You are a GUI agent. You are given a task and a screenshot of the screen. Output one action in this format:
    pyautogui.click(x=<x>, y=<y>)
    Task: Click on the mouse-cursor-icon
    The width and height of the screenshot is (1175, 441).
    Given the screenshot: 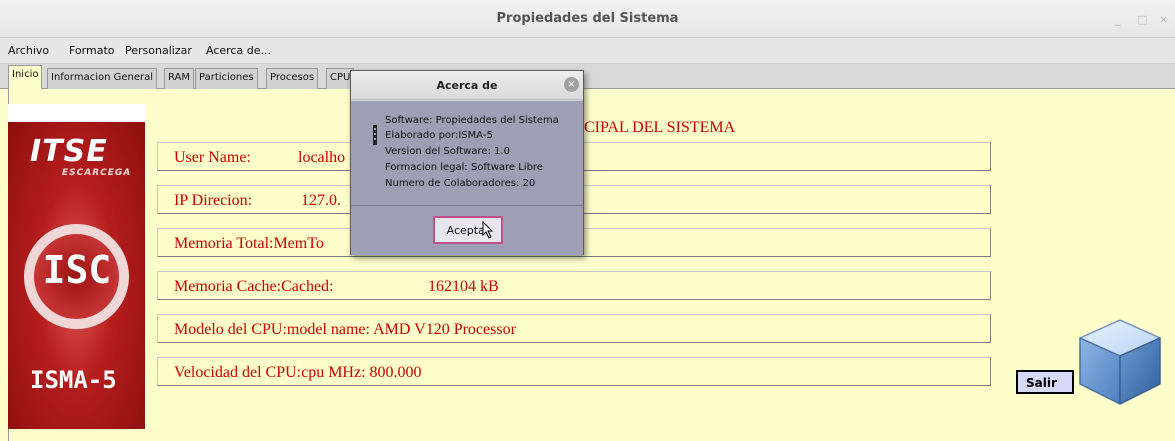 What is the action you would take?
    pyautogui.click(x=488, y=230)
    